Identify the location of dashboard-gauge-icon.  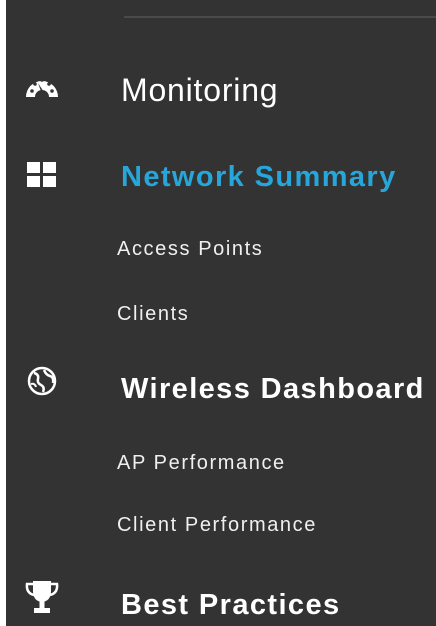
(42, 87).